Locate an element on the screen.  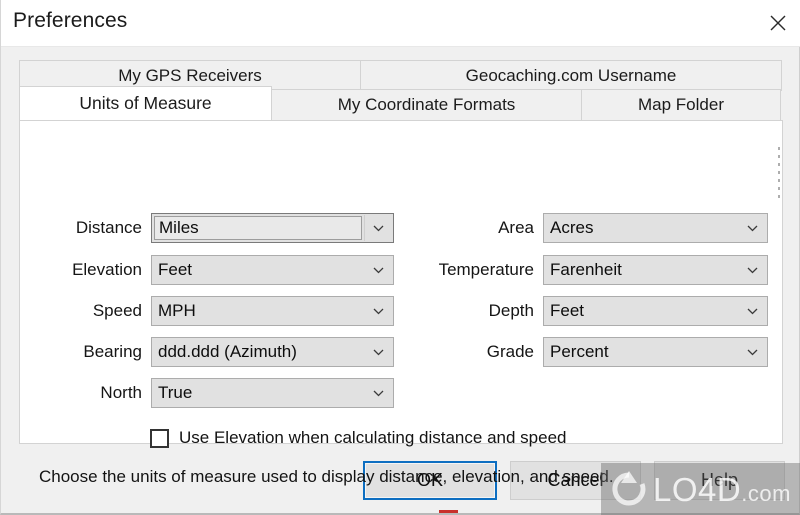
tab-label: Geocaching.com Username is located at coordinates (571, 75).